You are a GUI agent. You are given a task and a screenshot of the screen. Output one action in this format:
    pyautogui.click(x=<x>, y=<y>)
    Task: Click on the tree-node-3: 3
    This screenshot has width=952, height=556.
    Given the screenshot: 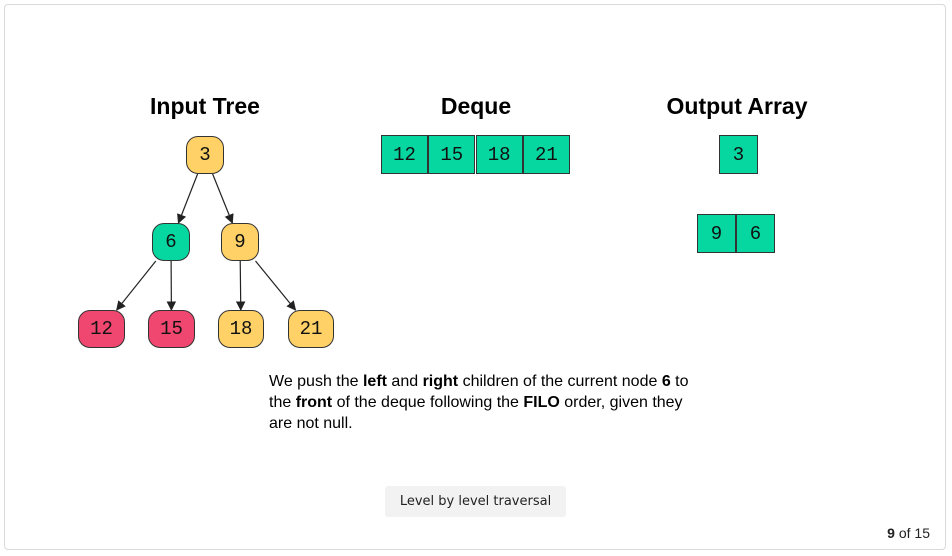 What is the action you would take?
    pyautogui.click(x=205, y=155)
    